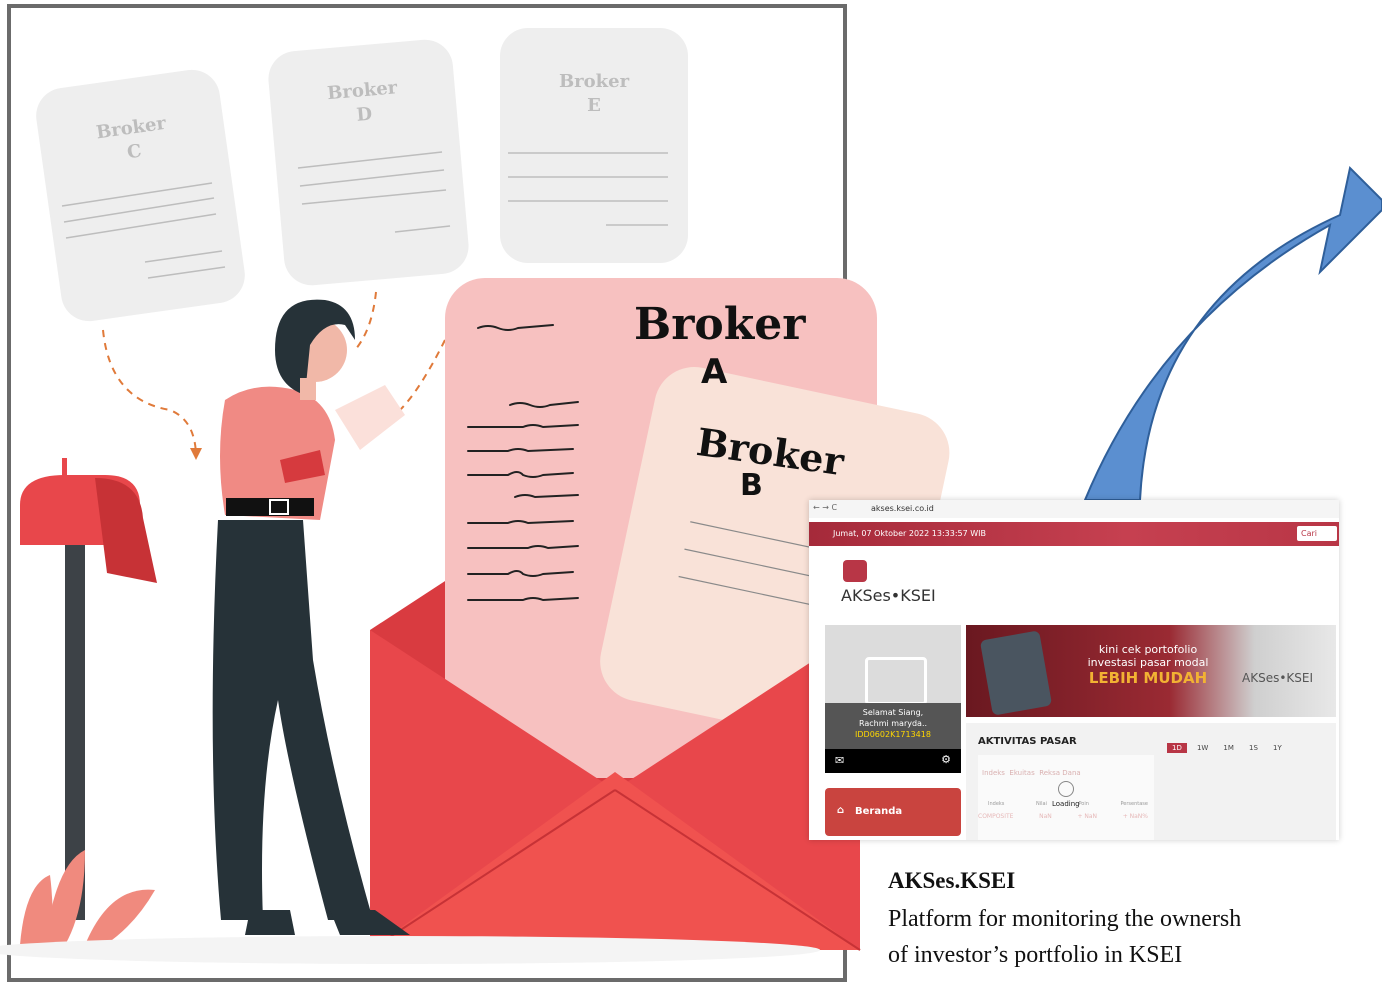 The width and height of the screenshot is (1382, 985). I want to click on section-title: AKTIVITAS PASAR, so click(1027, 741).